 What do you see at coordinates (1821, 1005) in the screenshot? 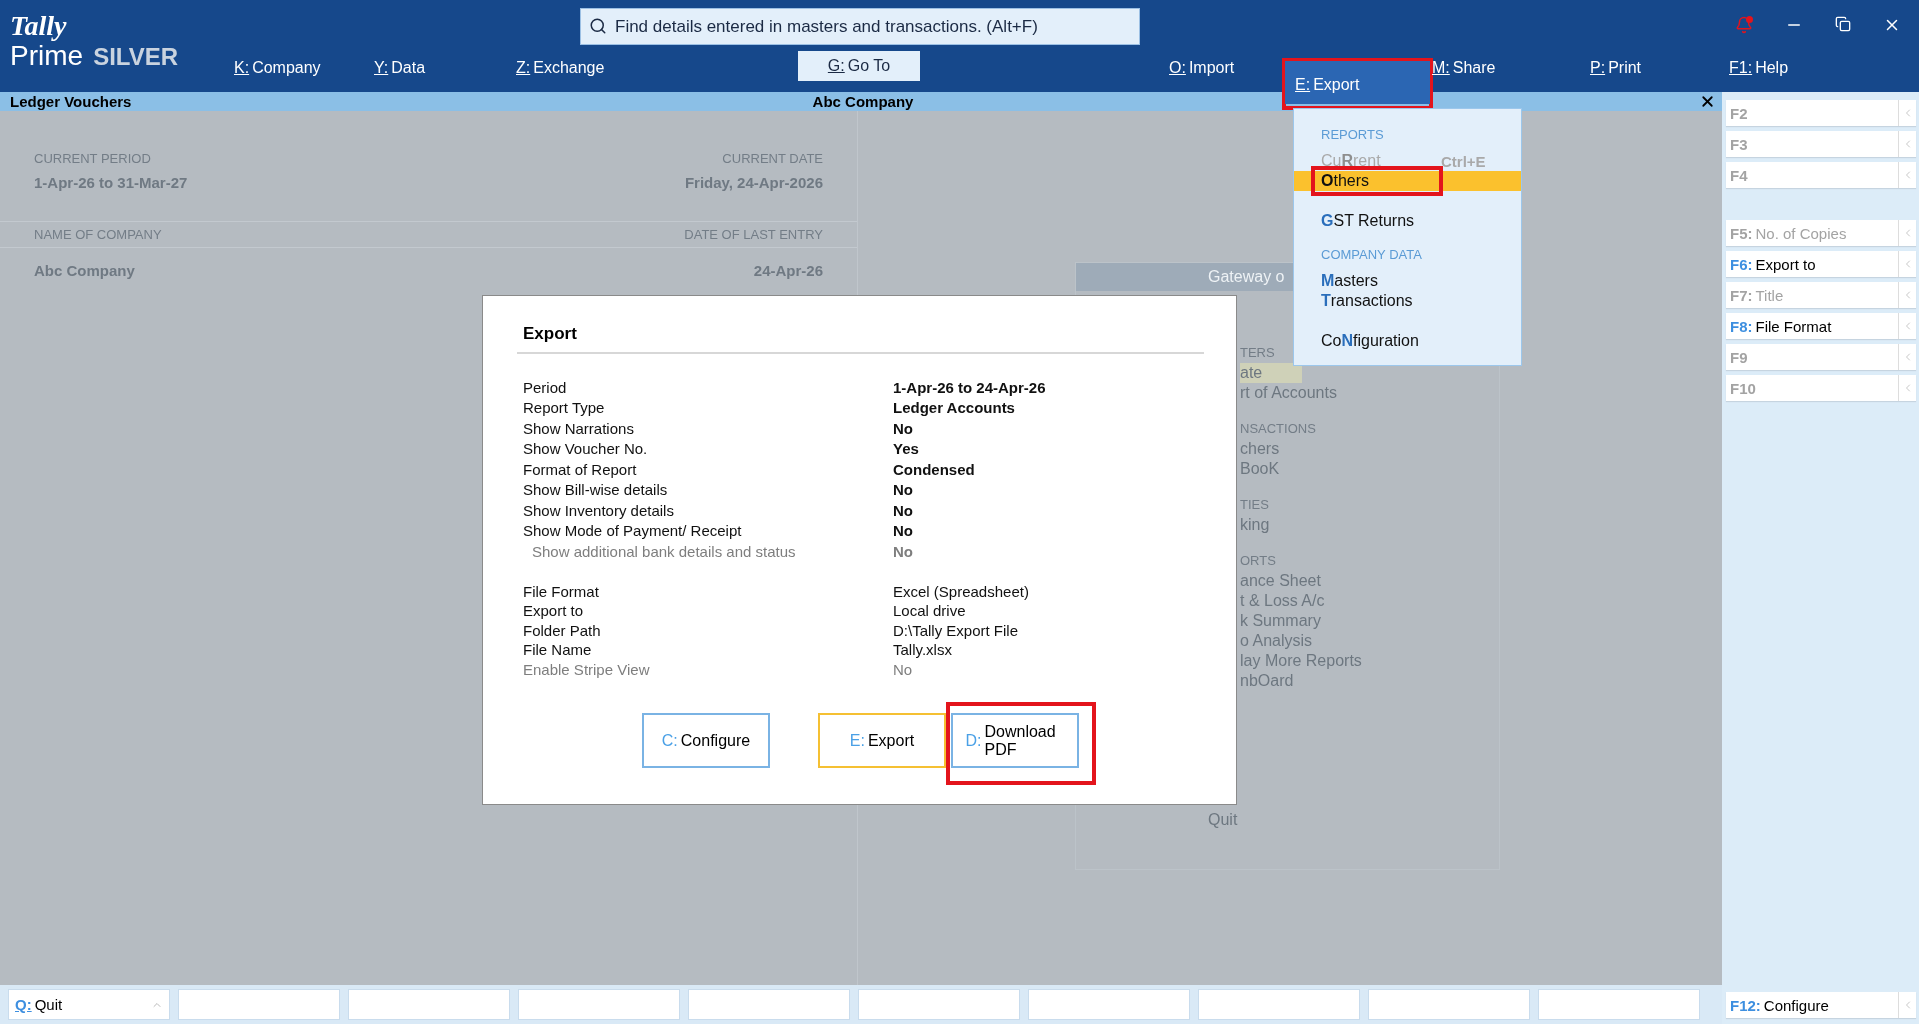
I see `configure-button: F12: Configure` at bounding box center [1821, 1005].